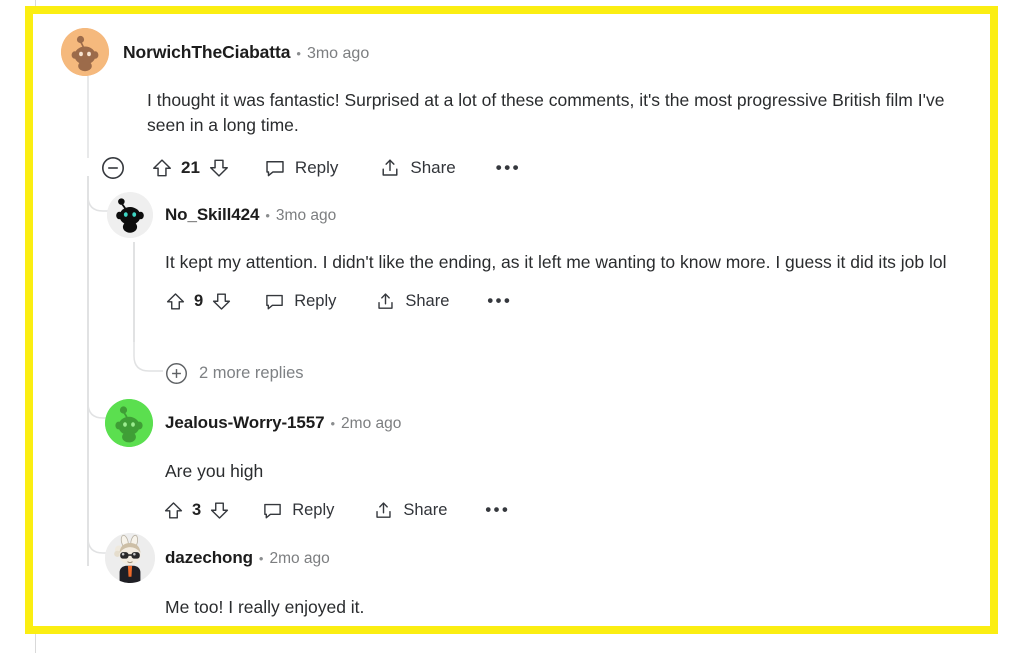  I want to click on comment-username: No_Skill424, so click(212, 215).